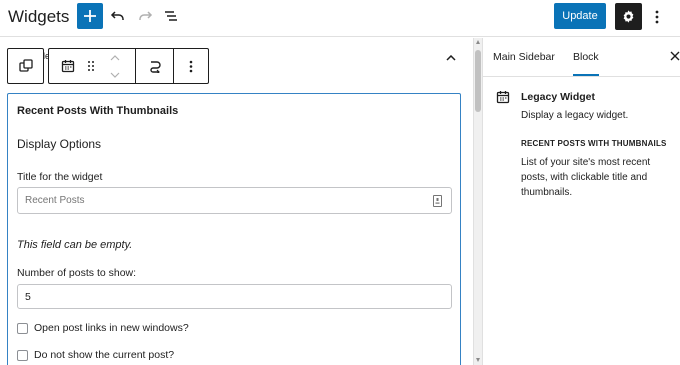 The width and height of the screenshot is (680, 365). I want to click on undo-icon, so click(117, 15).